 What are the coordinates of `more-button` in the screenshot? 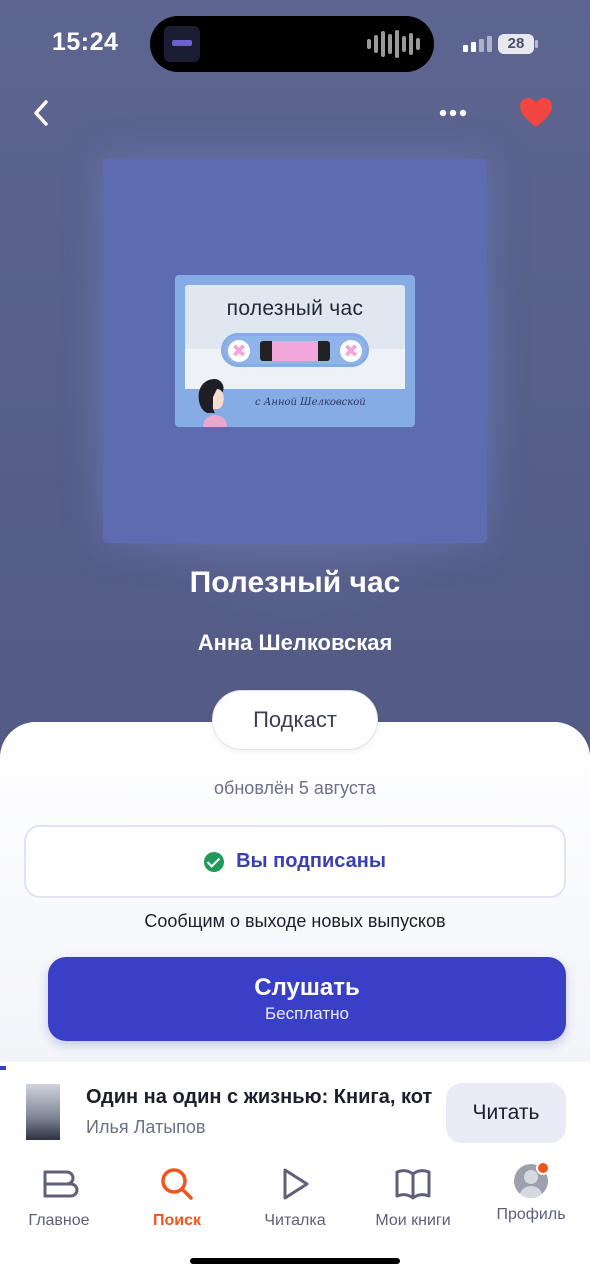 It's located at (453, 113).